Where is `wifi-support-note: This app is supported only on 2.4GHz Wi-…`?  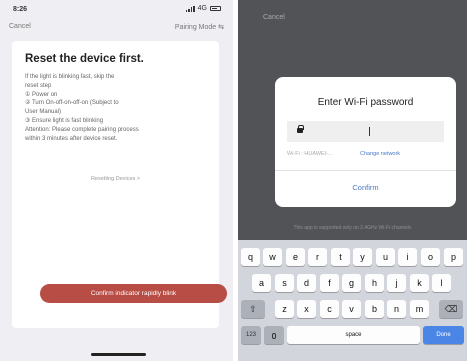 wifi-support-note: This app is supported only on 2.4GHz Wi-… is located at coordinates (352, 228).